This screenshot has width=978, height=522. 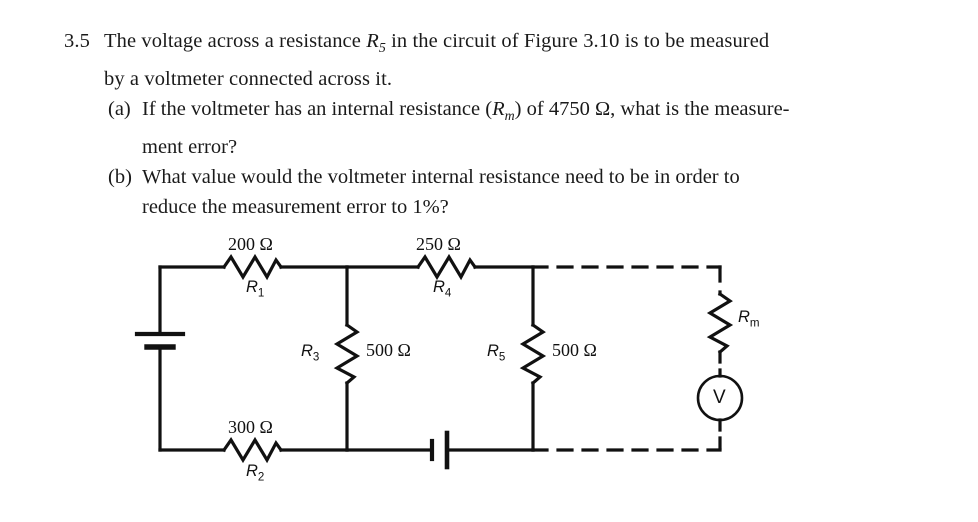 What do you see at coordinates (261, 477) in the screenshot?
I see `label-R2-sub: 2` at bounding box center [261, 477].